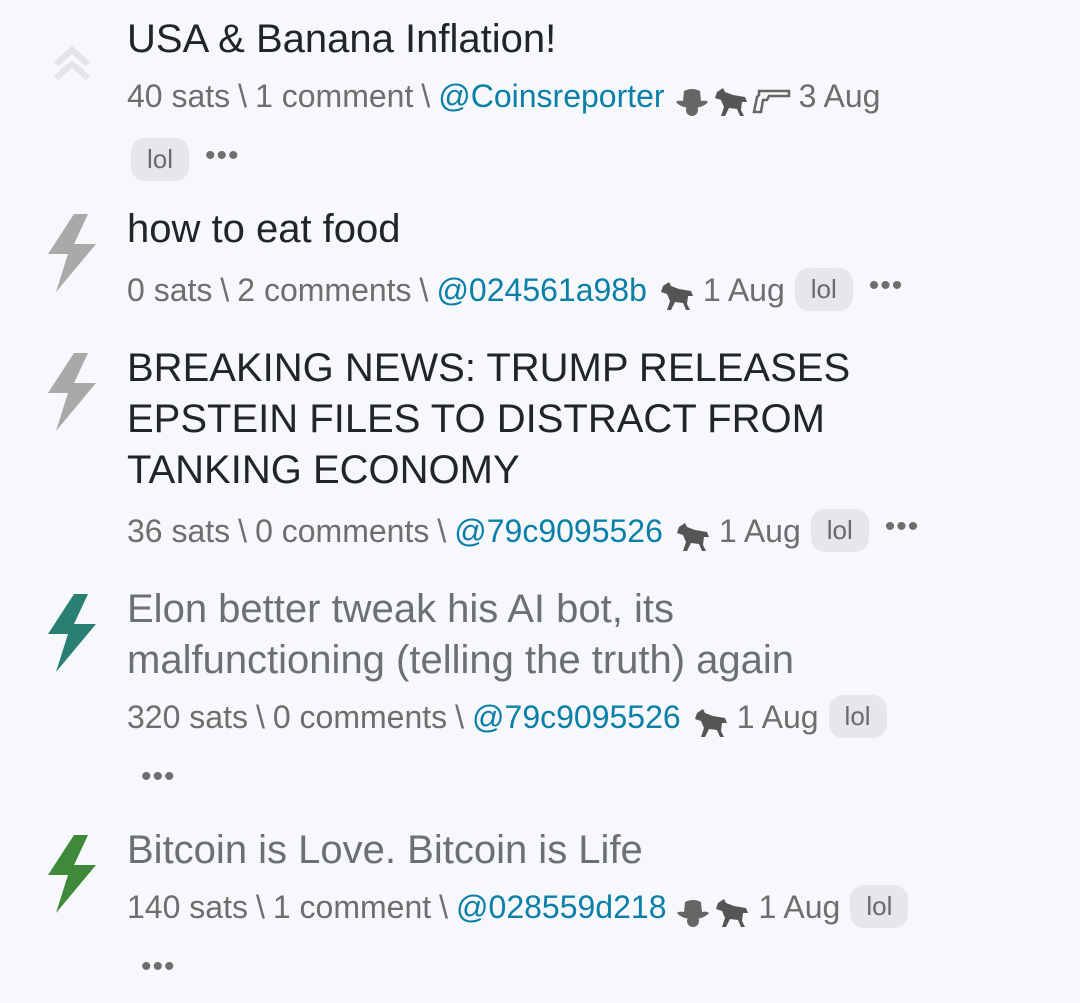  What do you see at coordinates (169, 290) in the screenshot?
I see `sats-count: 0 sats` at bounding box center [169, 290].